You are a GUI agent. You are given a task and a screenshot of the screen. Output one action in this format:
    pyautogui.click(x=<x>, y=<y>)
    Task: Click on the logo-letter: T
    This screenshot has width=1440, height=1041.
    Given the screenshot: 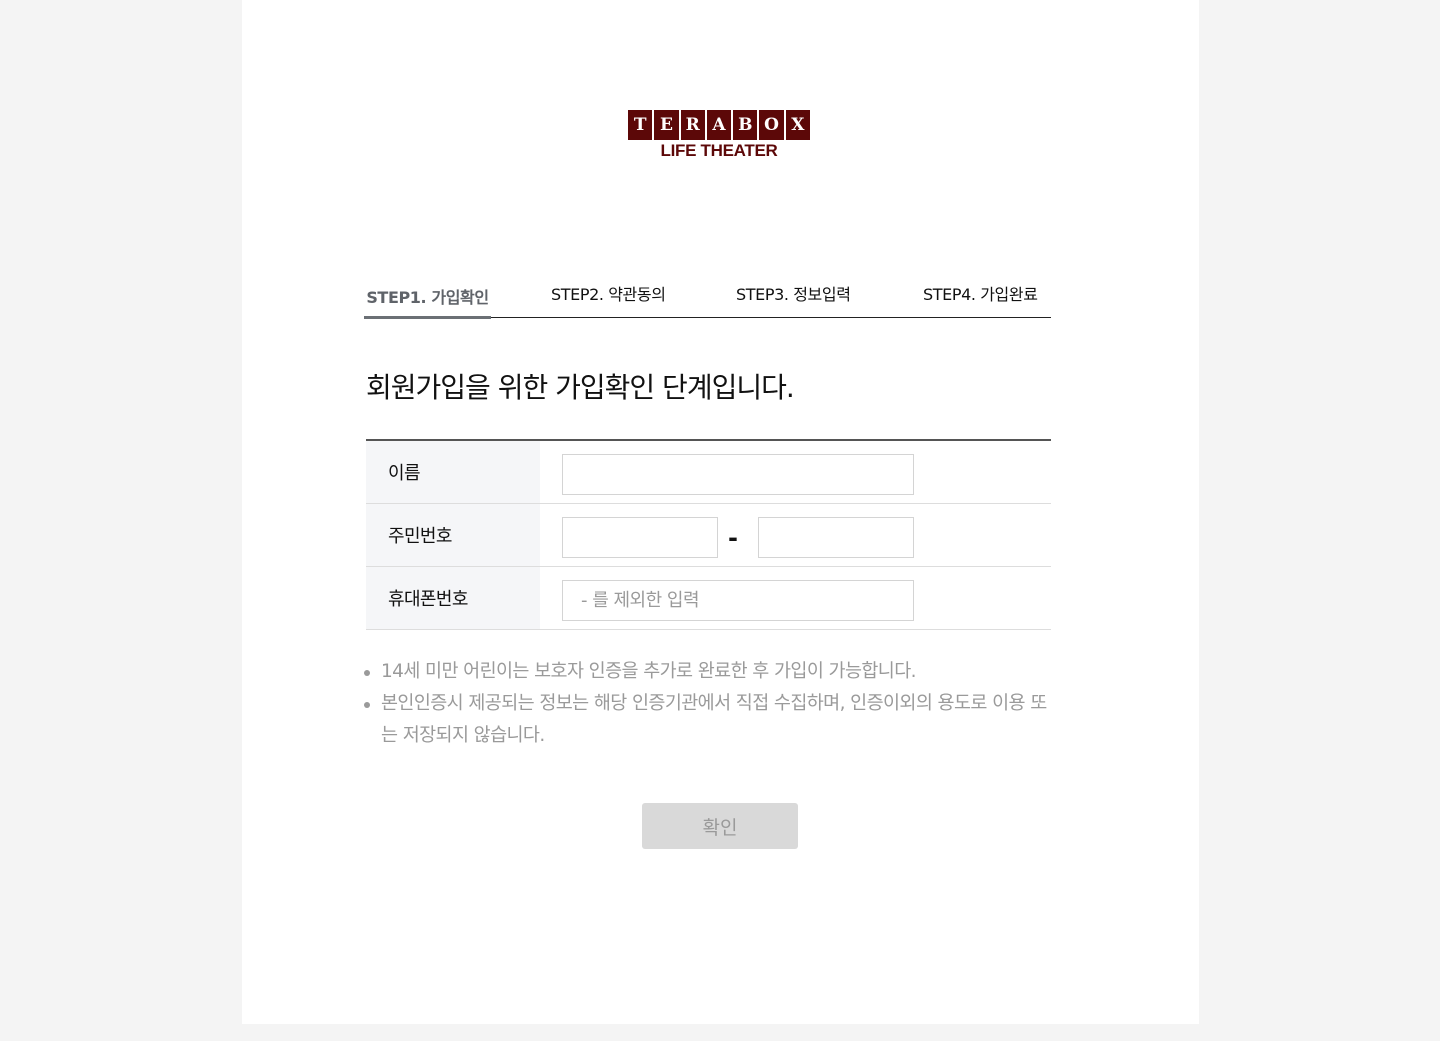 What is the action you would take?
    pyautogui.click(x=640, y=125)
    